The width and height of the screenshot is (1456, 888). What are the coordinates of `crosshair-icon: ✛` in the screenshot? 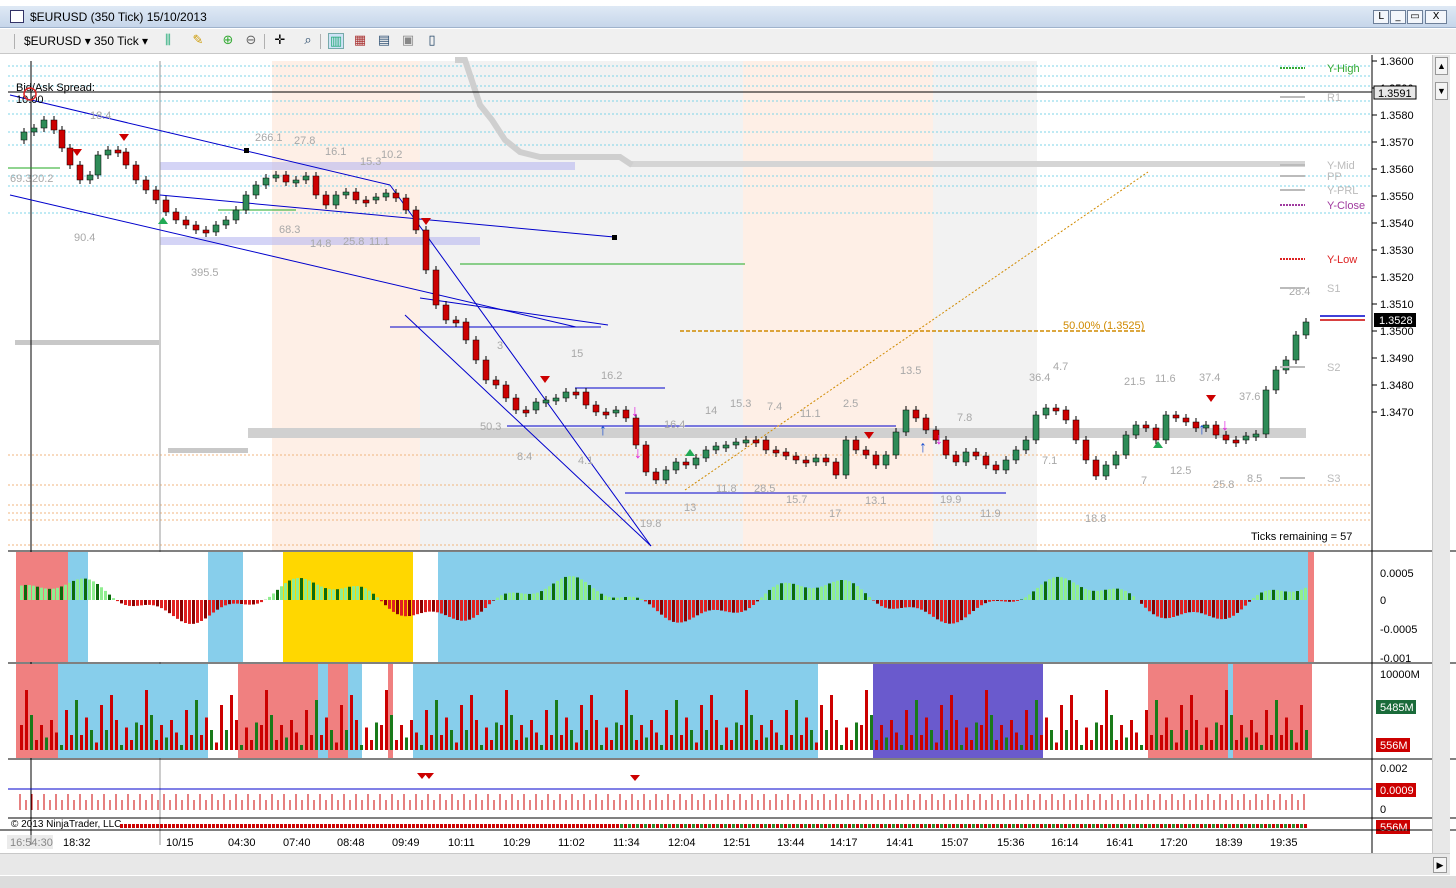 It's located at (280, 41).